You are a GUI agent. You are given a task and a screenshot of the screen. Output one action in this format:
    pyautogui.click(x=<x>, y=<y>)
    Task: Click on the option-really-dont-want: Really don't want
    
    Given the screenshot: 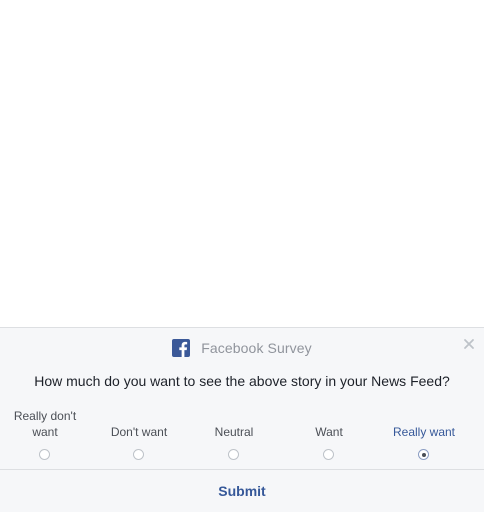 What is the action you would take?
    pyautogui.click(x=45, y=432)
    